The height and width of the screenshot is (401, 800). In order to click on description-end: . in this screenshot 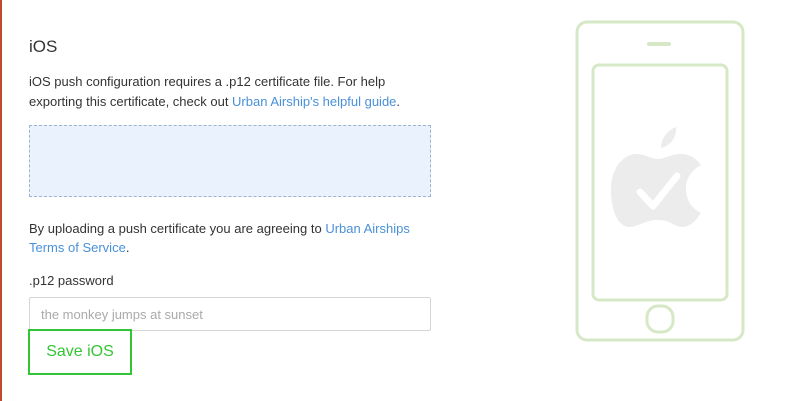, I will do `click(398, 101)`.